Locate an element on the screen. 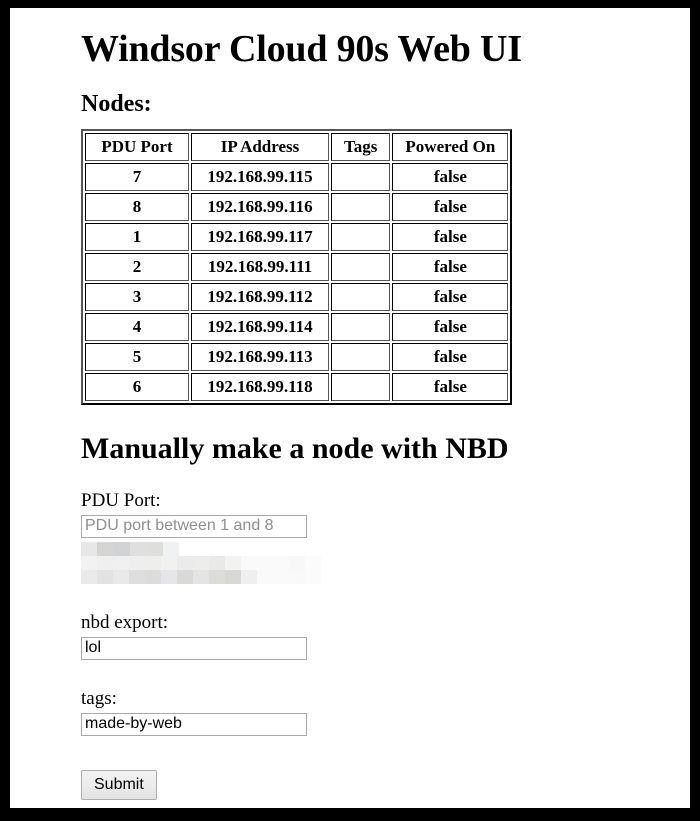 This screenshot has width=700, height=821. node-pdu-port: 6 is located at coordinates (137, 386).